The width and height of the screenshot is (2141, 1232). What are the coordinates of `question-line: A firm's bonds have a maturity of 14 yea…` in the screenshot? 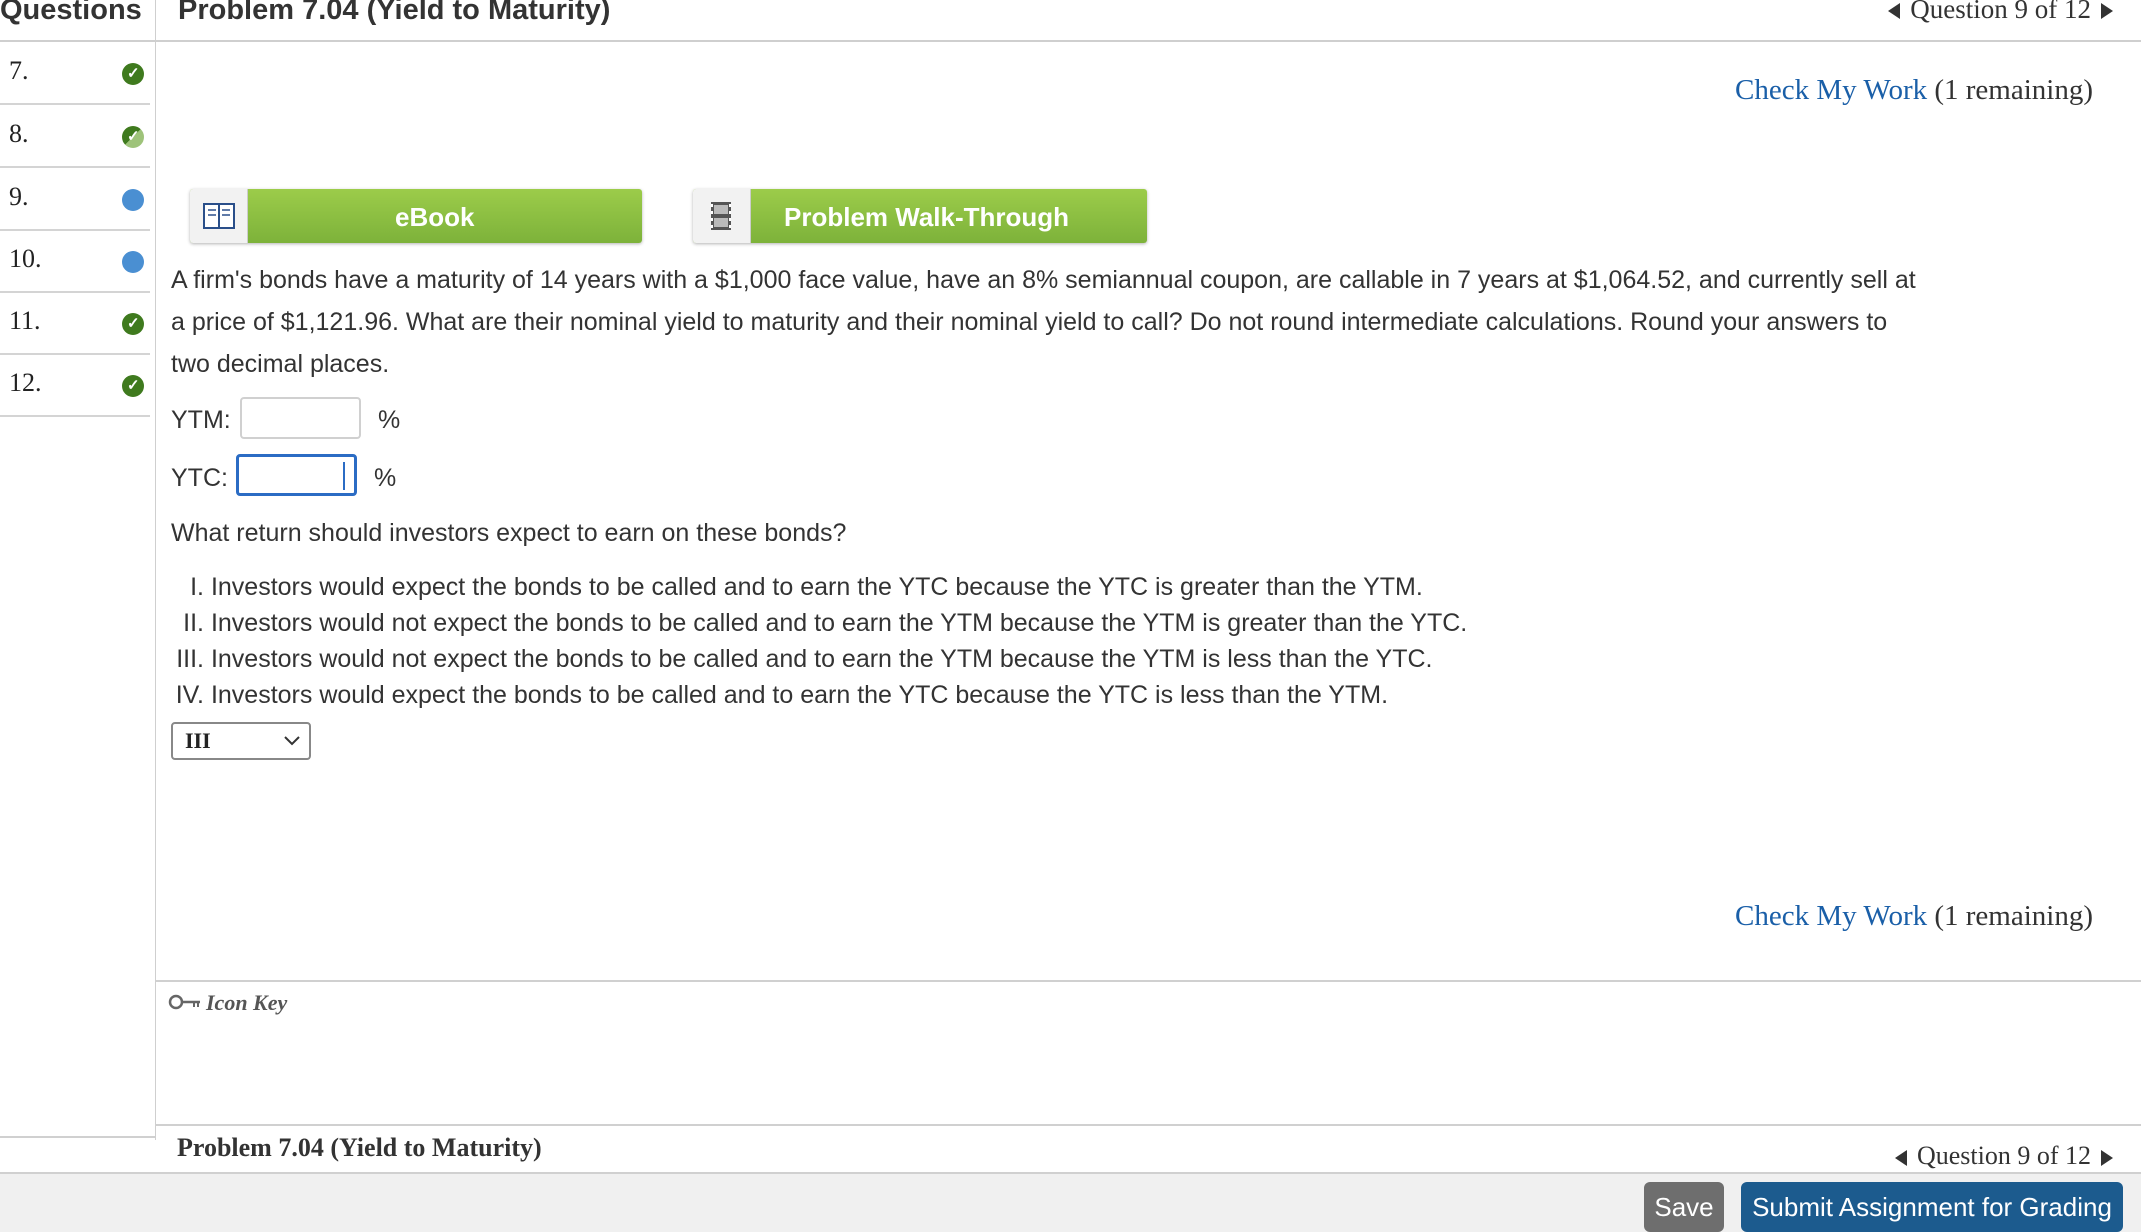 It's located at (1043, 280).